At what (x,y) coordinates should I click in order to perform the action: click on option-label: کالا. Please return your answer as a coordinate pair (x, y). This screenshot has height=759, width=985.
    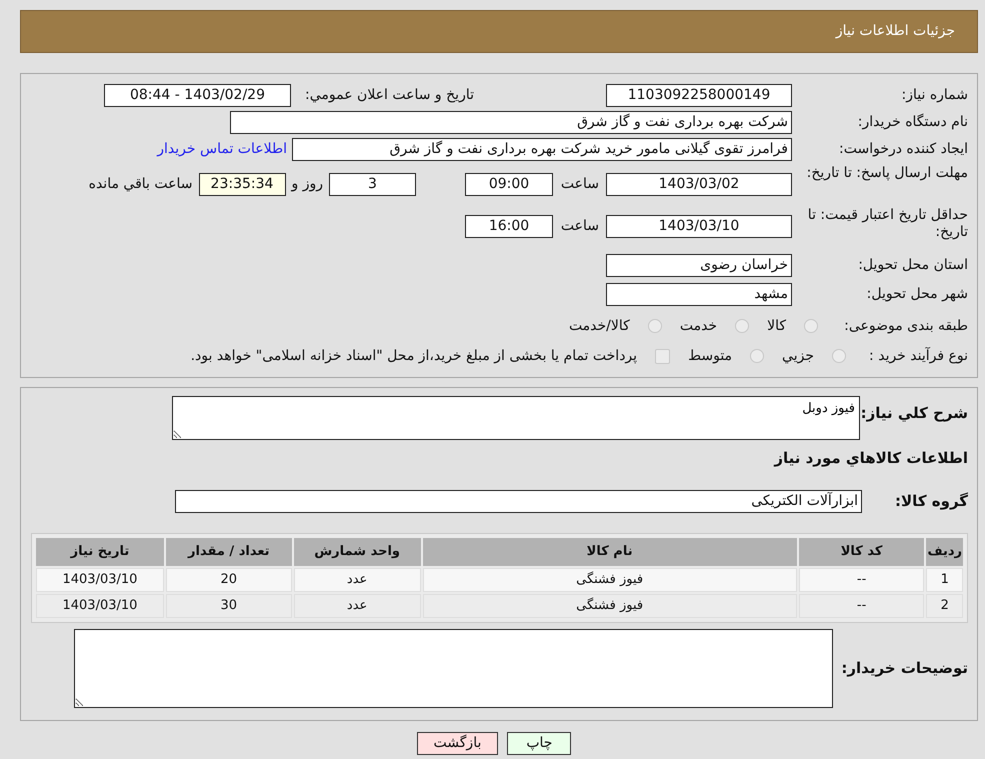
    Looking at the image, I should click on (776, 326).